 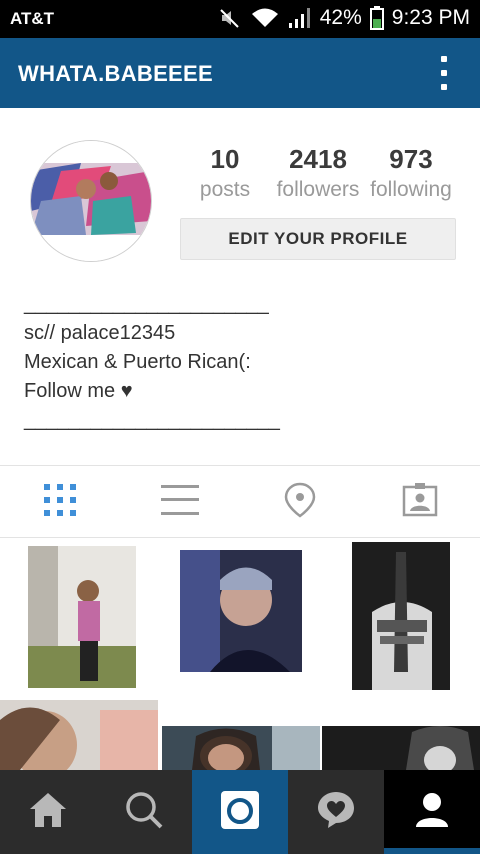 I want to click on list-view-icon, so click(x=180, y=502).